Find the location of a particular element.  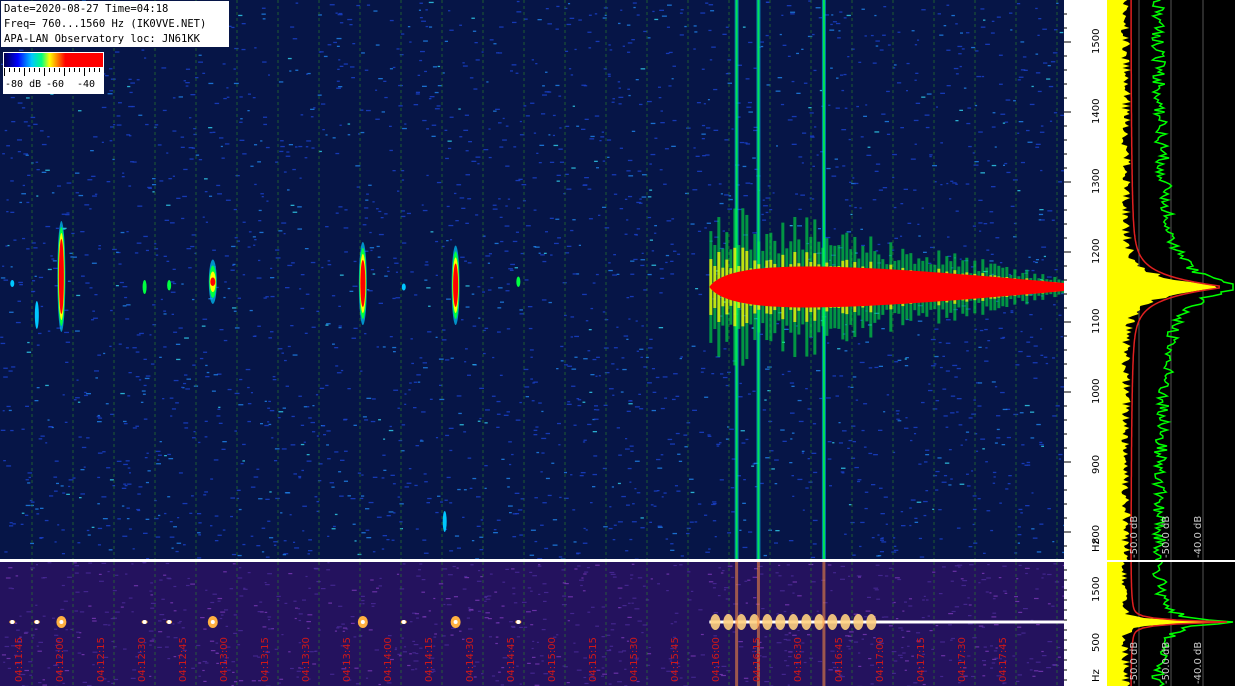

meteor-echo-core is located at coordinates (363, 283).